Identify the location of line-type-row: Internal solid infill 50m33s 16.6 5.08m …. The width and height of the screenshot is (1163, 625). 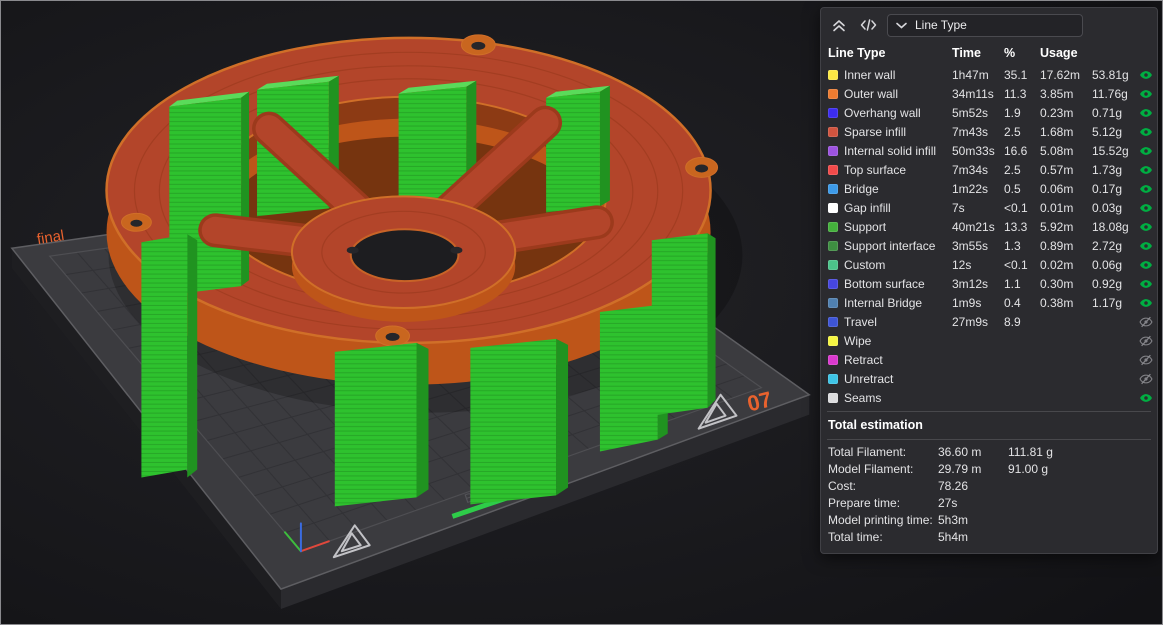
(989, 150).